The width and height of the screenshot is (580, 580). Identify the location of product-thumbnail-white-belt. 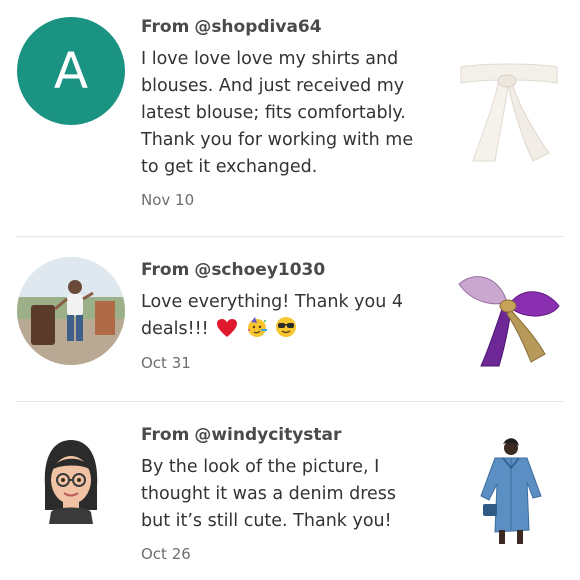
(509, 111).